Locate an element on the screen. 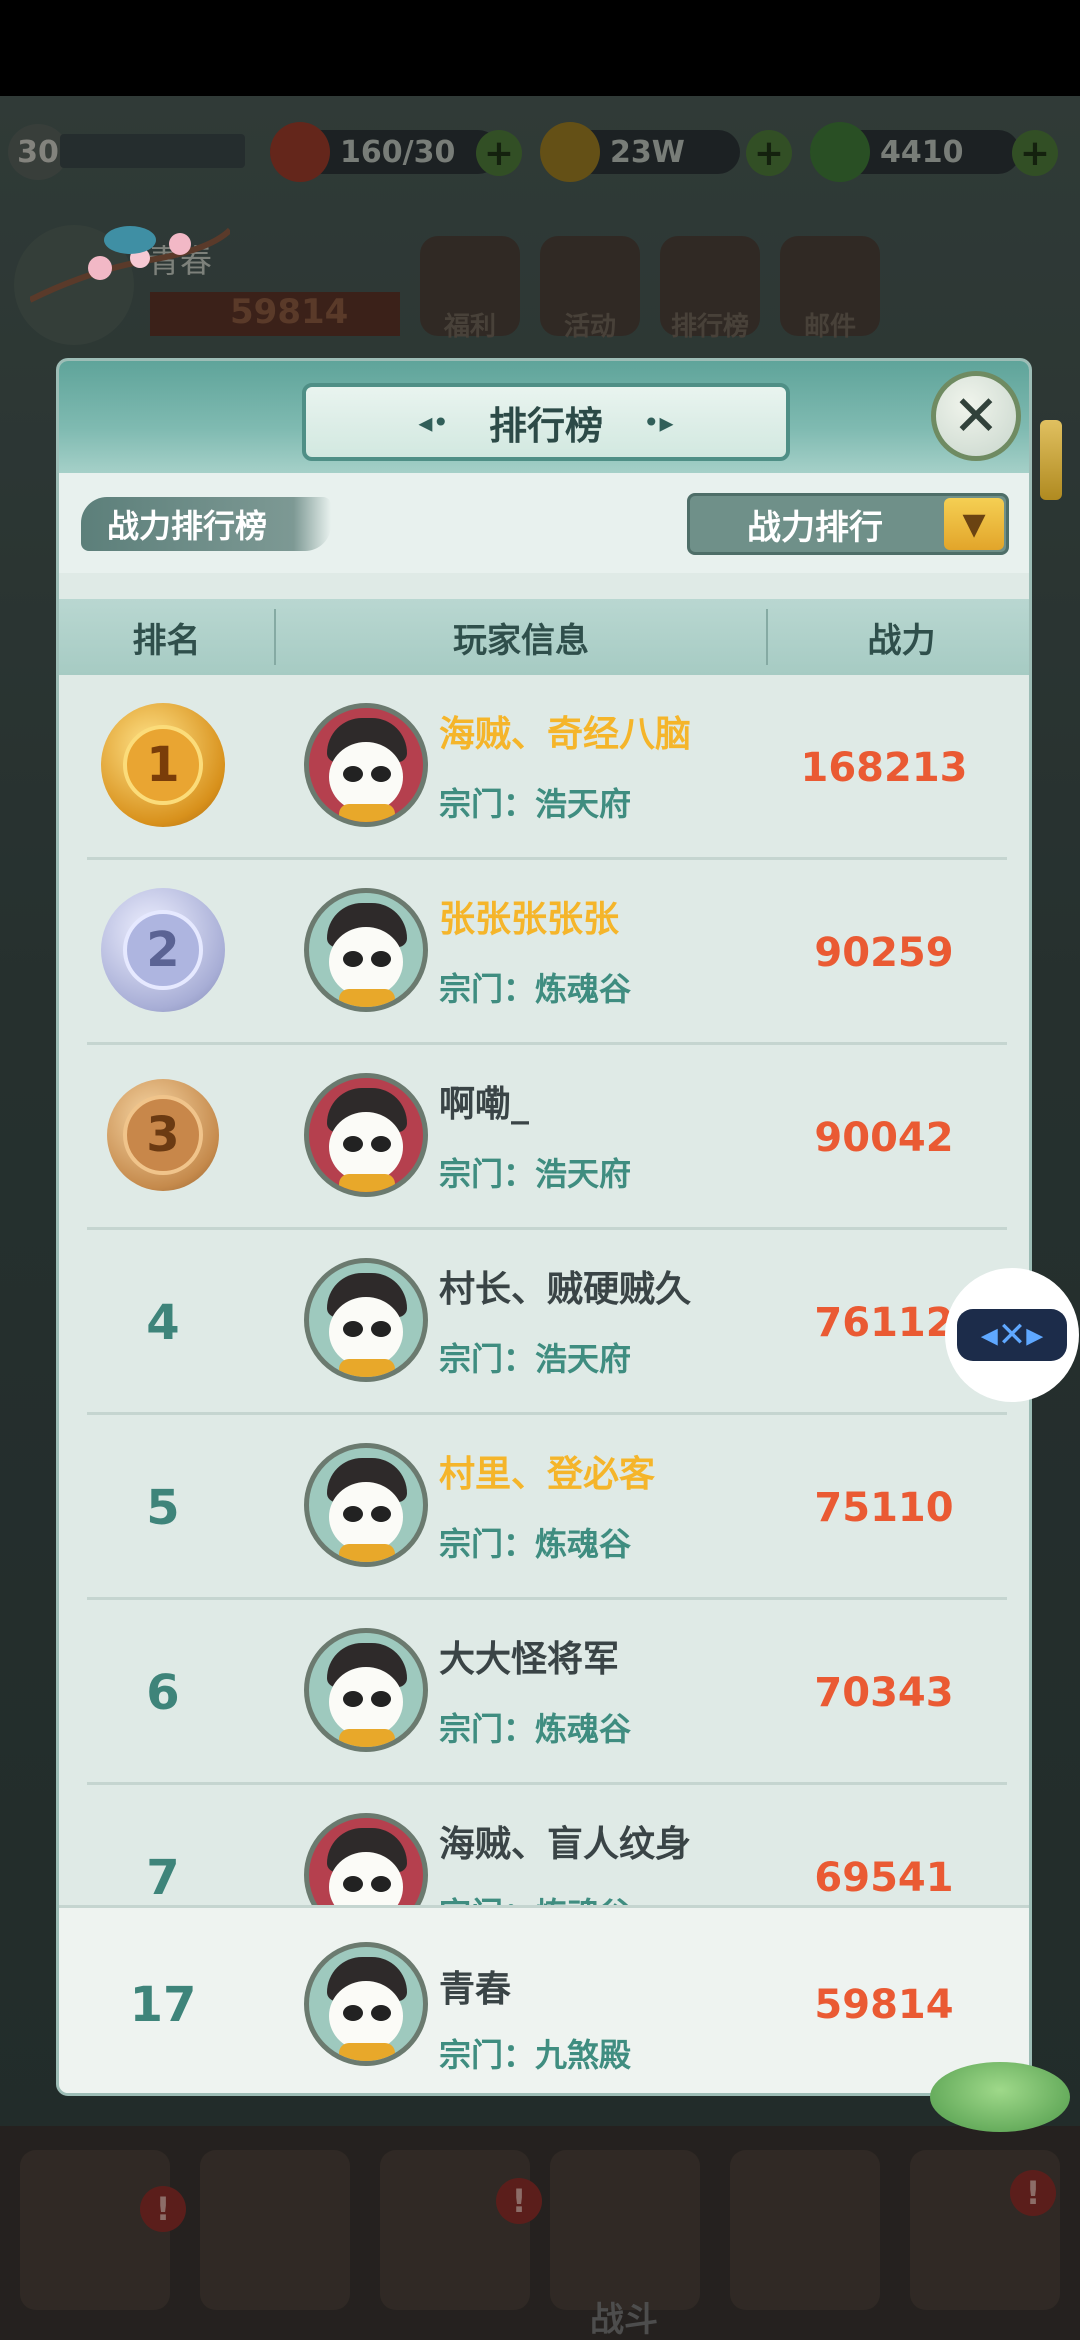 The height and width of the screenshot is (2340, 1080). table-row: 5 村里、登必客 宗门：炼魂谷 75110 is located at coordinates (544, 1507).